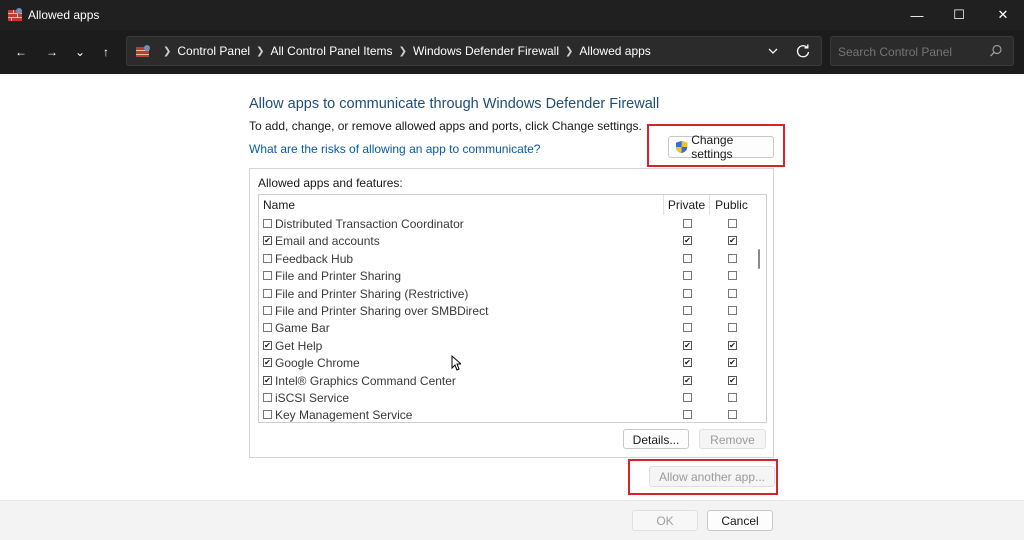 The image size is (1024, 540). What do you see at coordinates (314, 258) in the screenshot?
I see `app-name: Feedback Hub` at bounding box center [314, 258].